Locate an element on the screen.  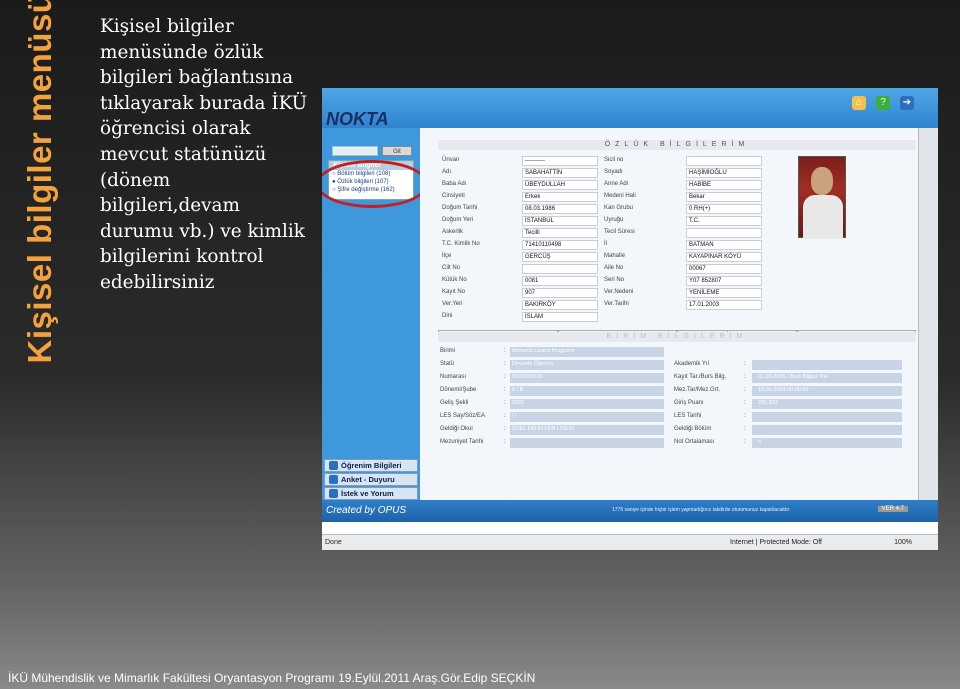
field-label: Ver.Tarihi is located at coordinates (616, 304).